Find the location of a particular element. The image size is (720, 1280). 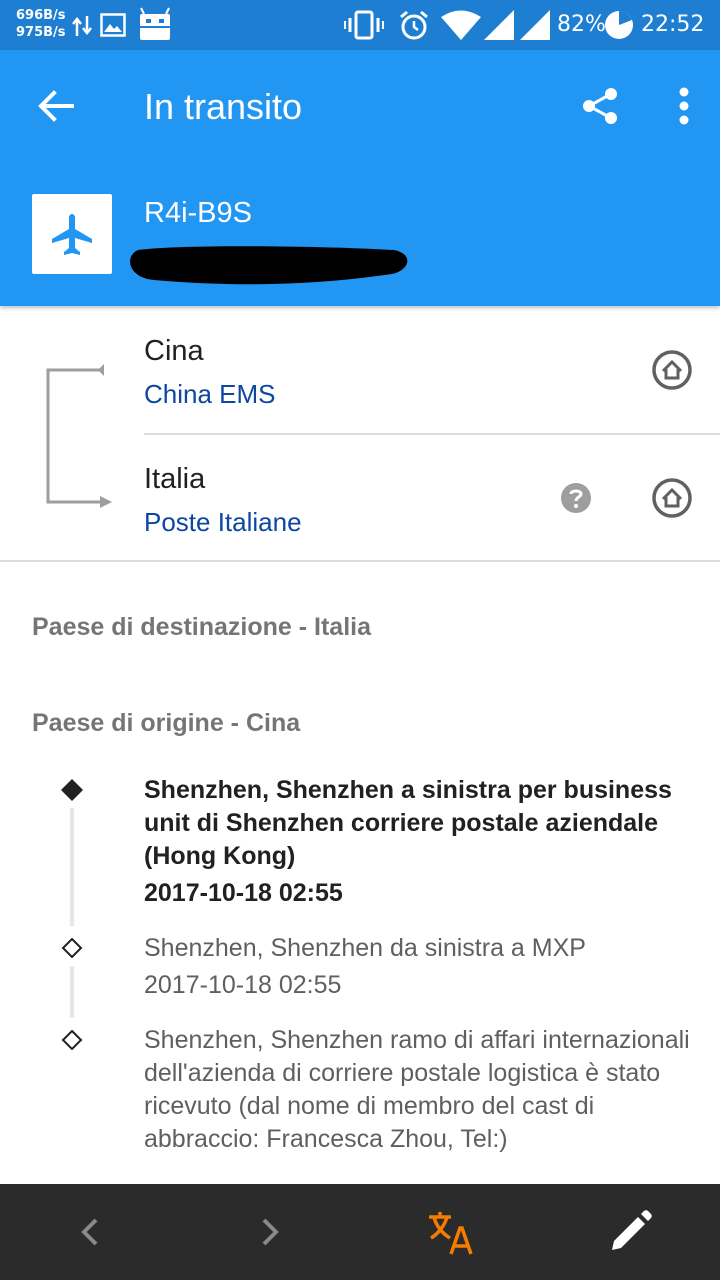

destination-section-header: Paese di destinazione - Italia is located at coordinates (202, 627).